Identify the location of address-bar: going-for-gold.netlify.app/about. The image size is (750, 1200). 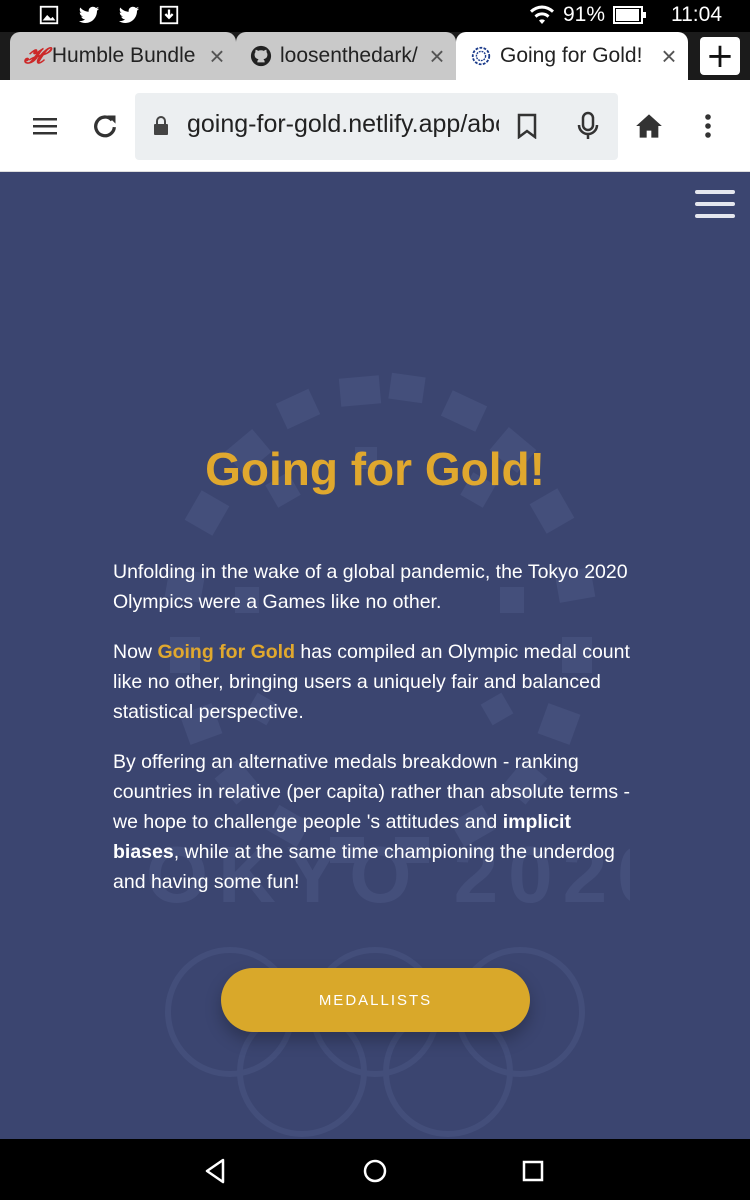
(376, 126).